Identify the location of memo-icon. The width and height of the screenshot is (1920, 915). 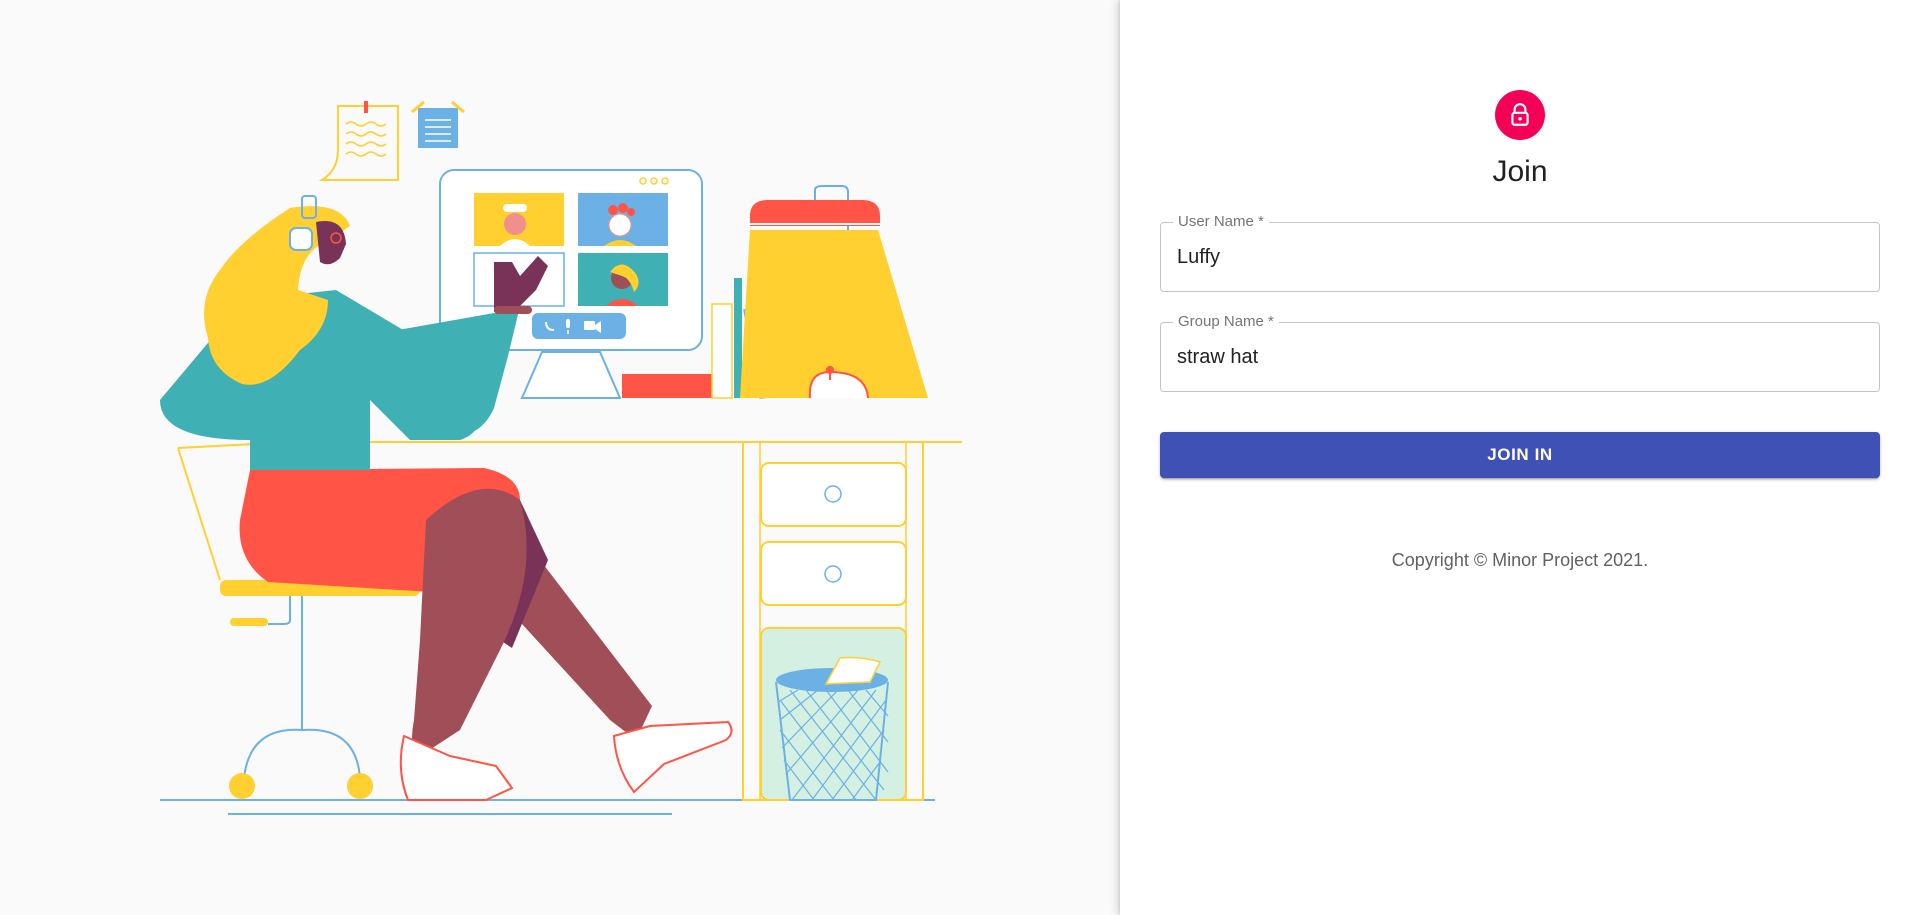
(438, 124).